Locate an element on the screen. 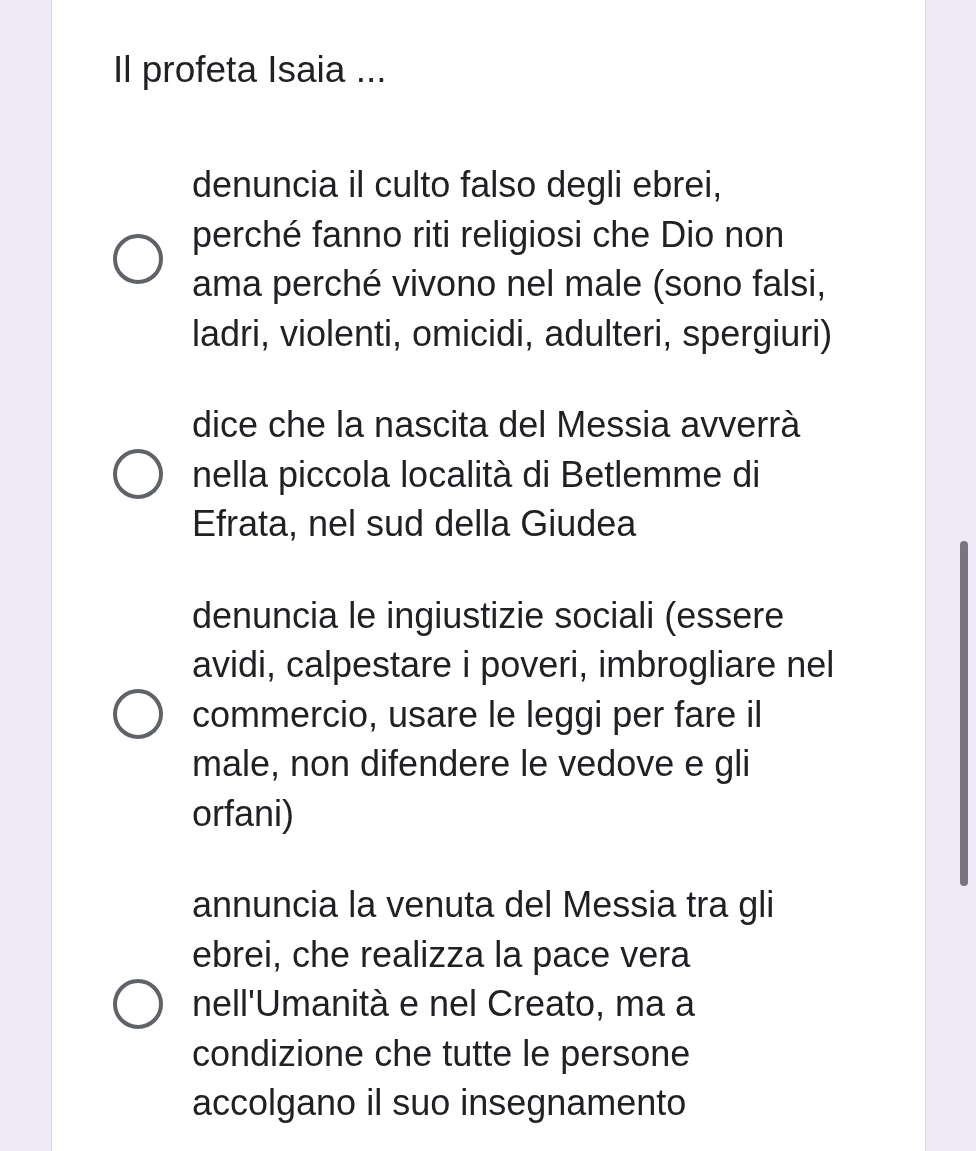 The height and width of the screenshot is (1151, 976). option-label: annuncia la venuta del Messia tra gli ebrei, che realizza la pace vera nell'Umanità e nel Creato, ma a condizione che tutte le persone accolgano il suo insegnamento is located at coordinates (484, 1004).